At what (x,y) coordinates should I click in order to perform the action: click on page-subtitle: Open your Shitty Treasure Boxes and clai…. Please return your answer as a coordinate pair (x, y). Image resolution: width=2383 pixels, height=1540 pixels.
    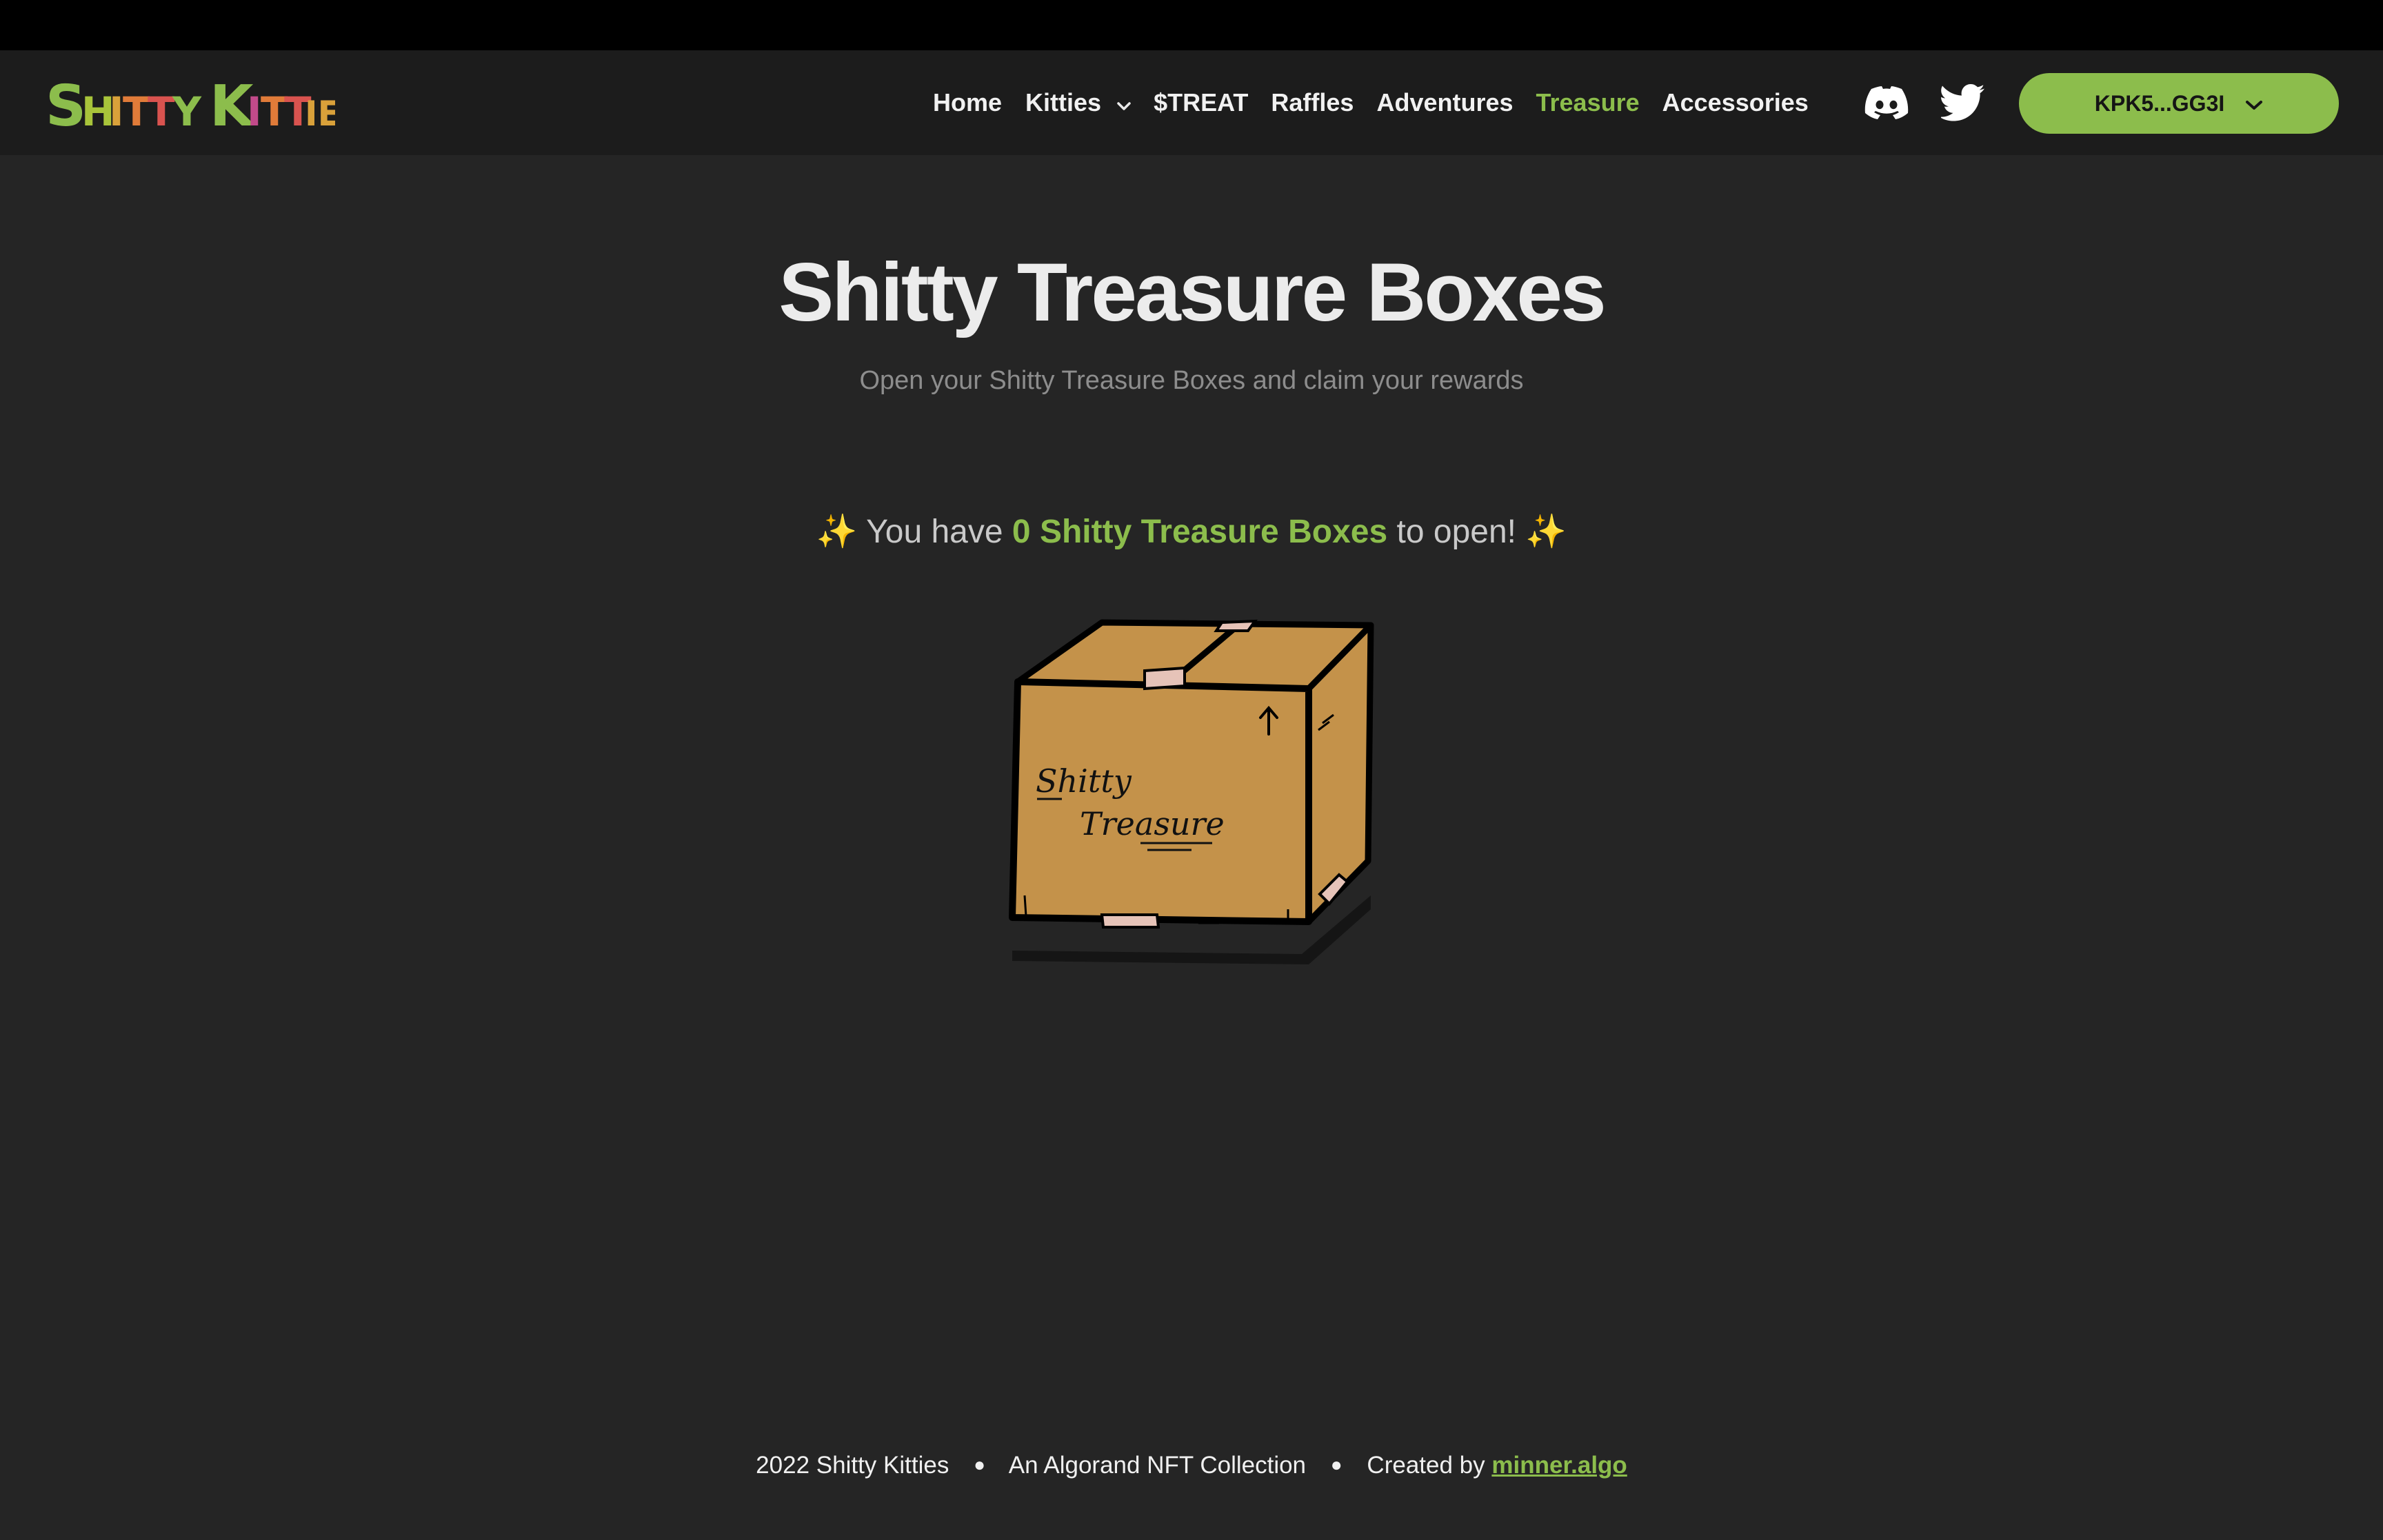
    Looking at the image, I should click on (1191, 380).